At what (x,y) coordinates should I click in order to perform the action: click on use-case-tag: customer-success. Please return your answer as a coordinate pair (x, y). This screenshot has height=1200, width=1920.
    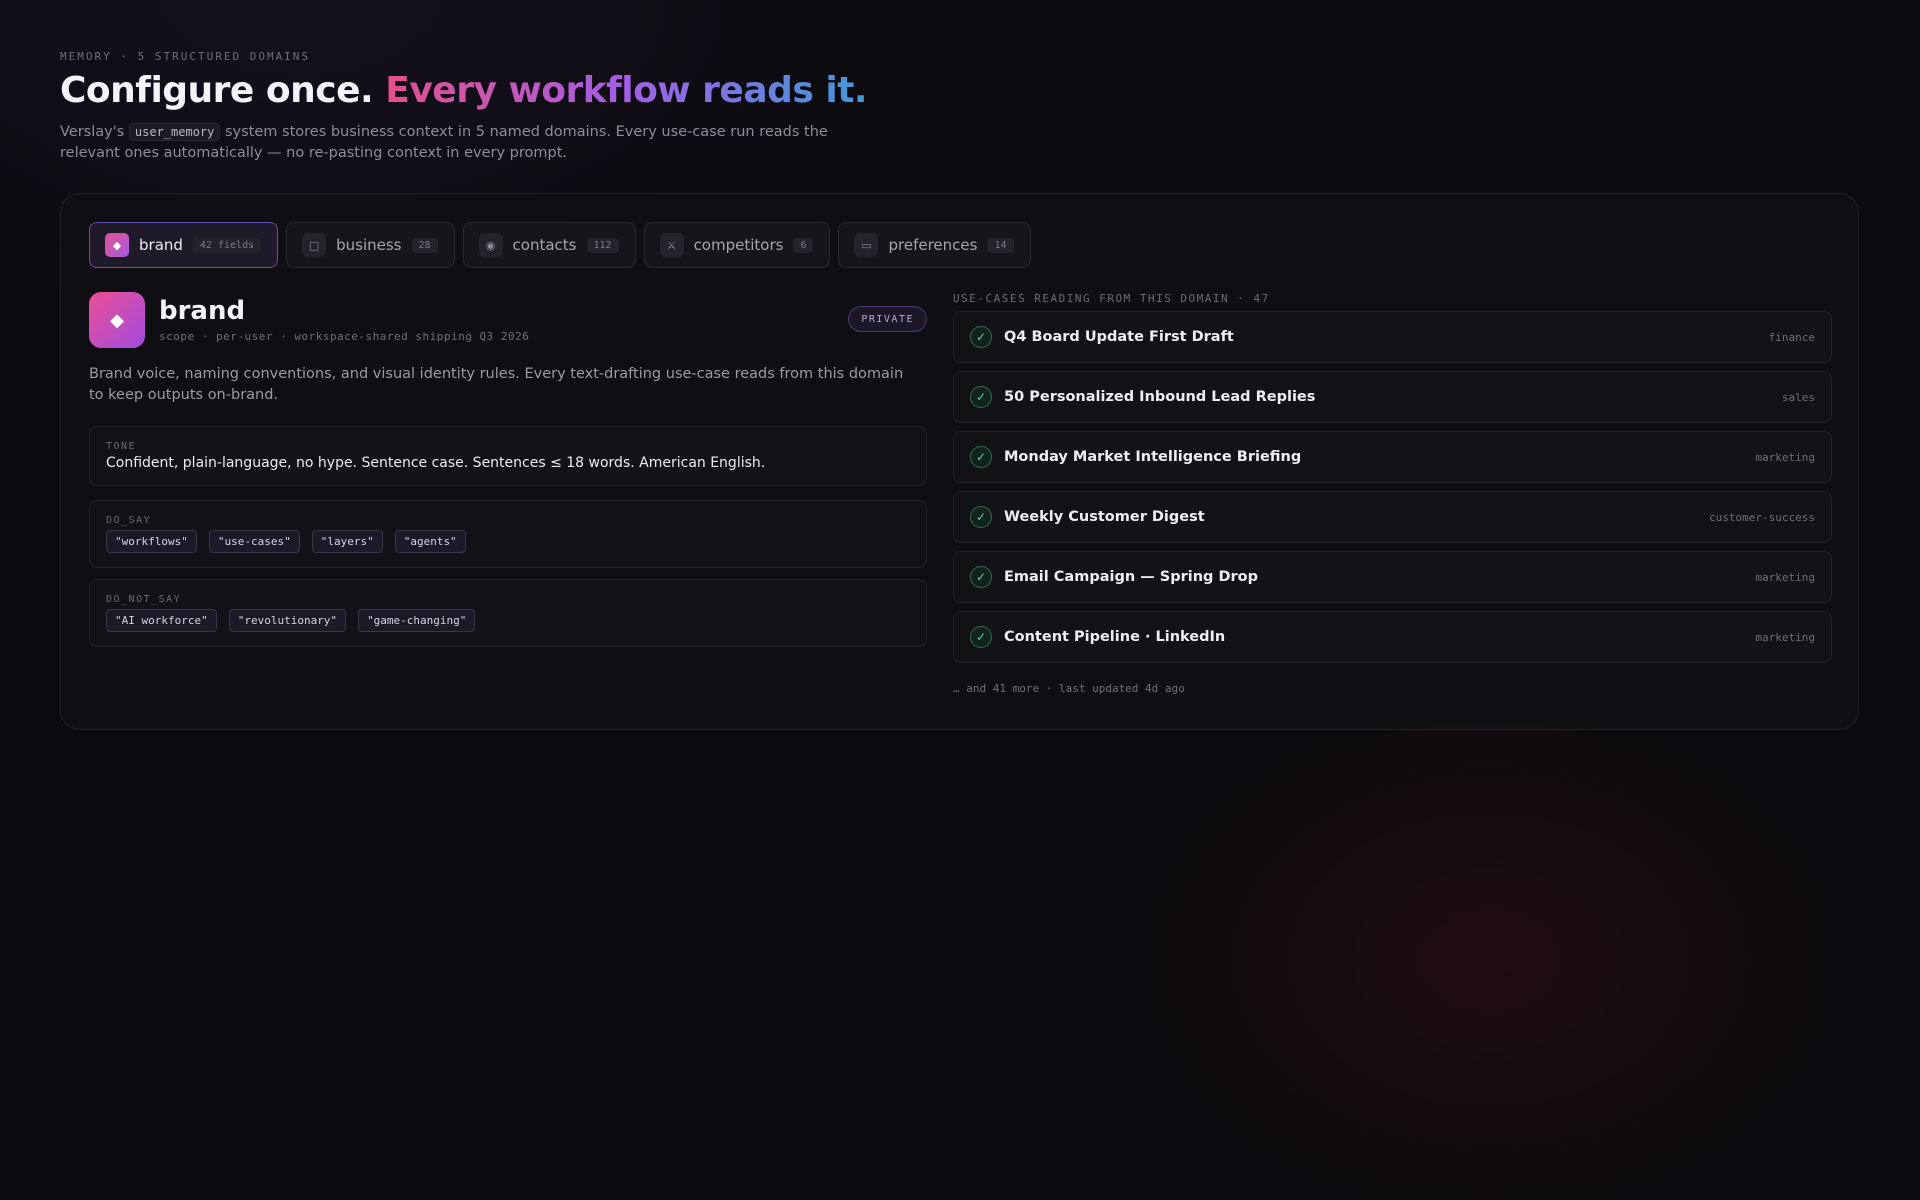
    Looking at the image, I should click on (1762, 517).